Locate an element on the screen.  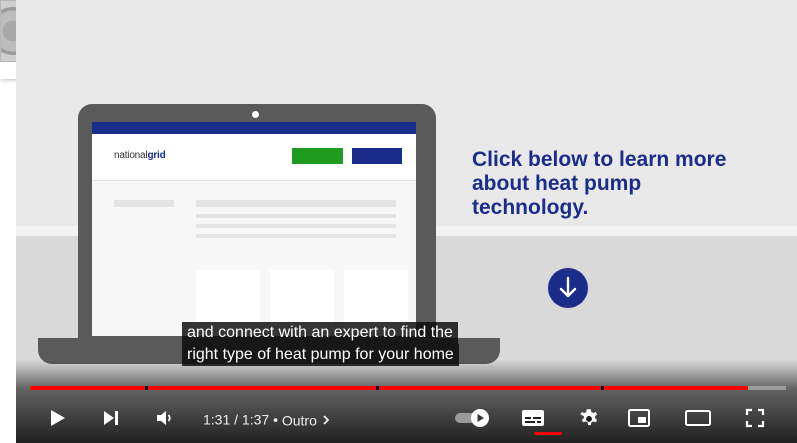
subtitles-button is located at coordinates (533, 418).